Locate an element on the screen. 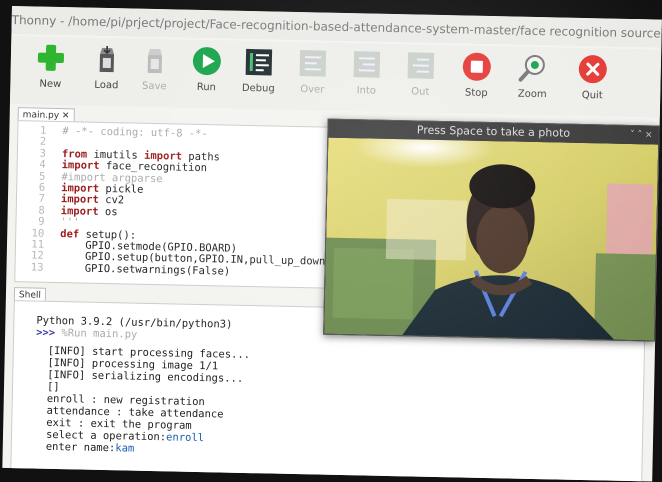 Image resolution: width=662 pixels, height=482 pixels. run-label: Run is located at coordinates (206, 87).